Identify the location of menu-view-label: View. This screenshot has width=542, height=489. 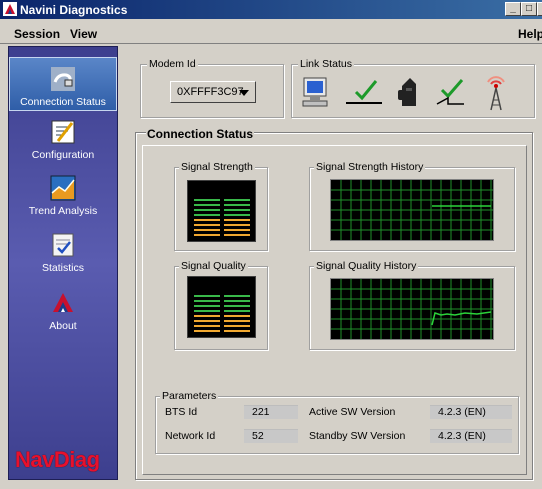
(84, 34).